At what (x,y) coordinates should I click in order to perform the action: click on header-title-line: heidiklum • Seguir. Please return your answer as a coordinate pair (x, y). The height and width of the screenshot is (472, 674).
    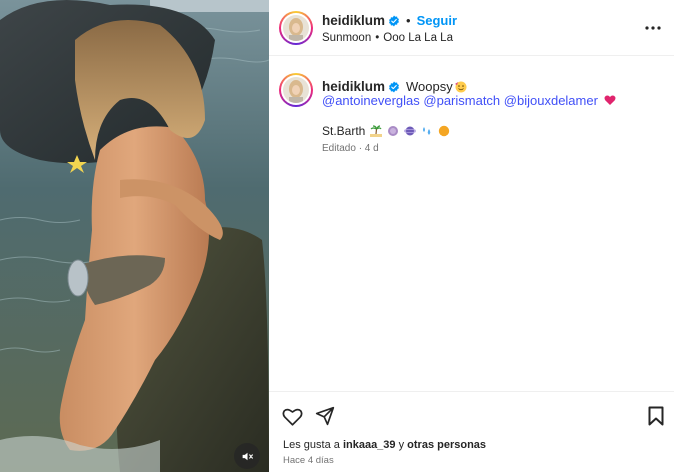
    Looking at the image, I should click on (389, 20).